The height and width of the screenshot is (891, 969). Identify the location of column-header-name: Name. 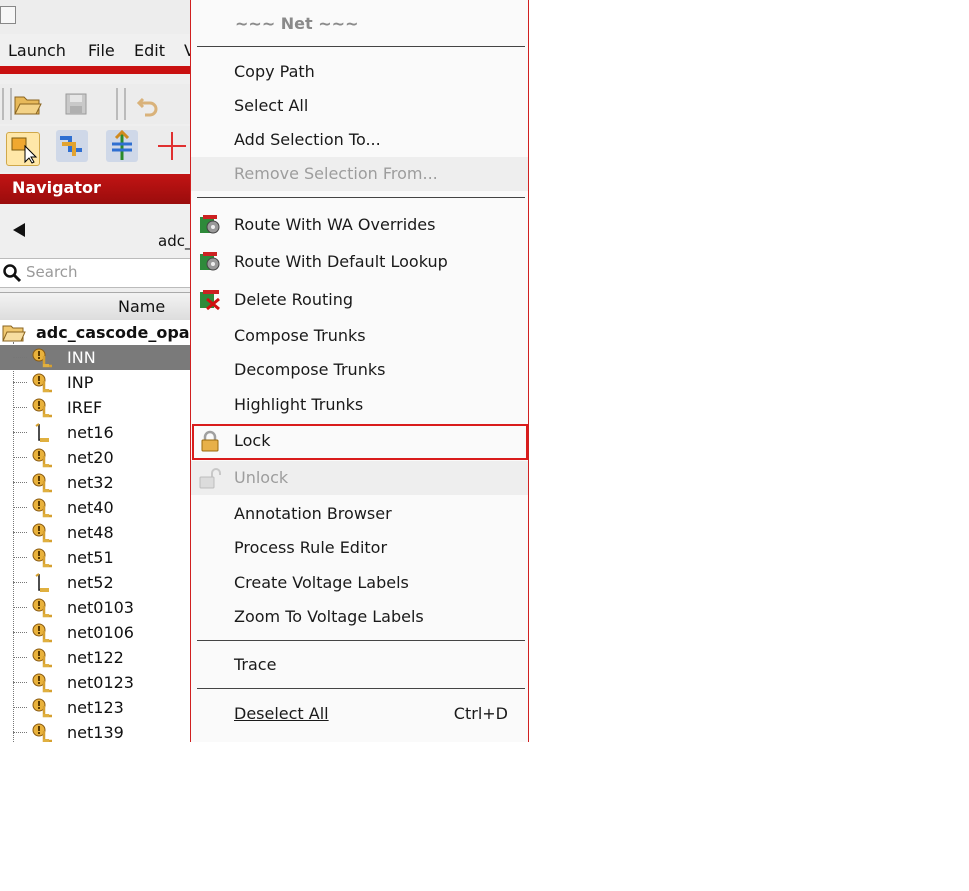
(95, 307).